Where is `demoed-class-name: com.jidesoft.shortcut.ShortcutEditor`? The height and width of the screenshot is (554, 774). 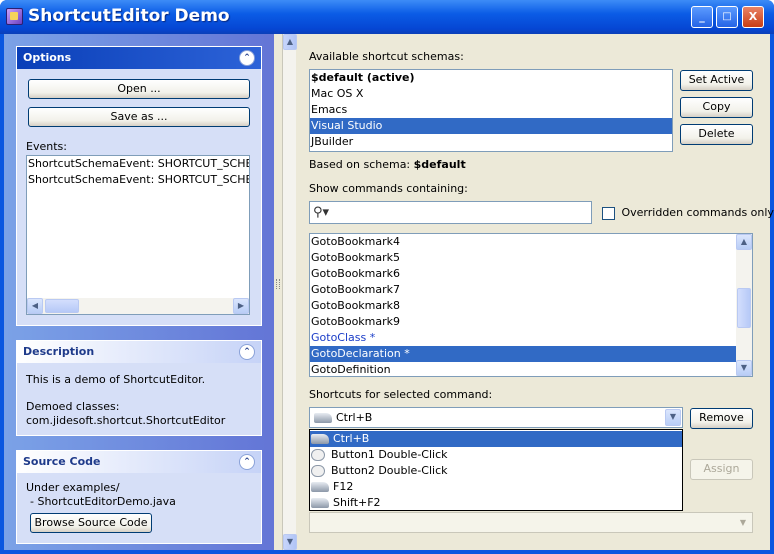 demoed-class-name: com.jidesoft.shortcut.ShortcutEditor is located at coordinates (126, 420).